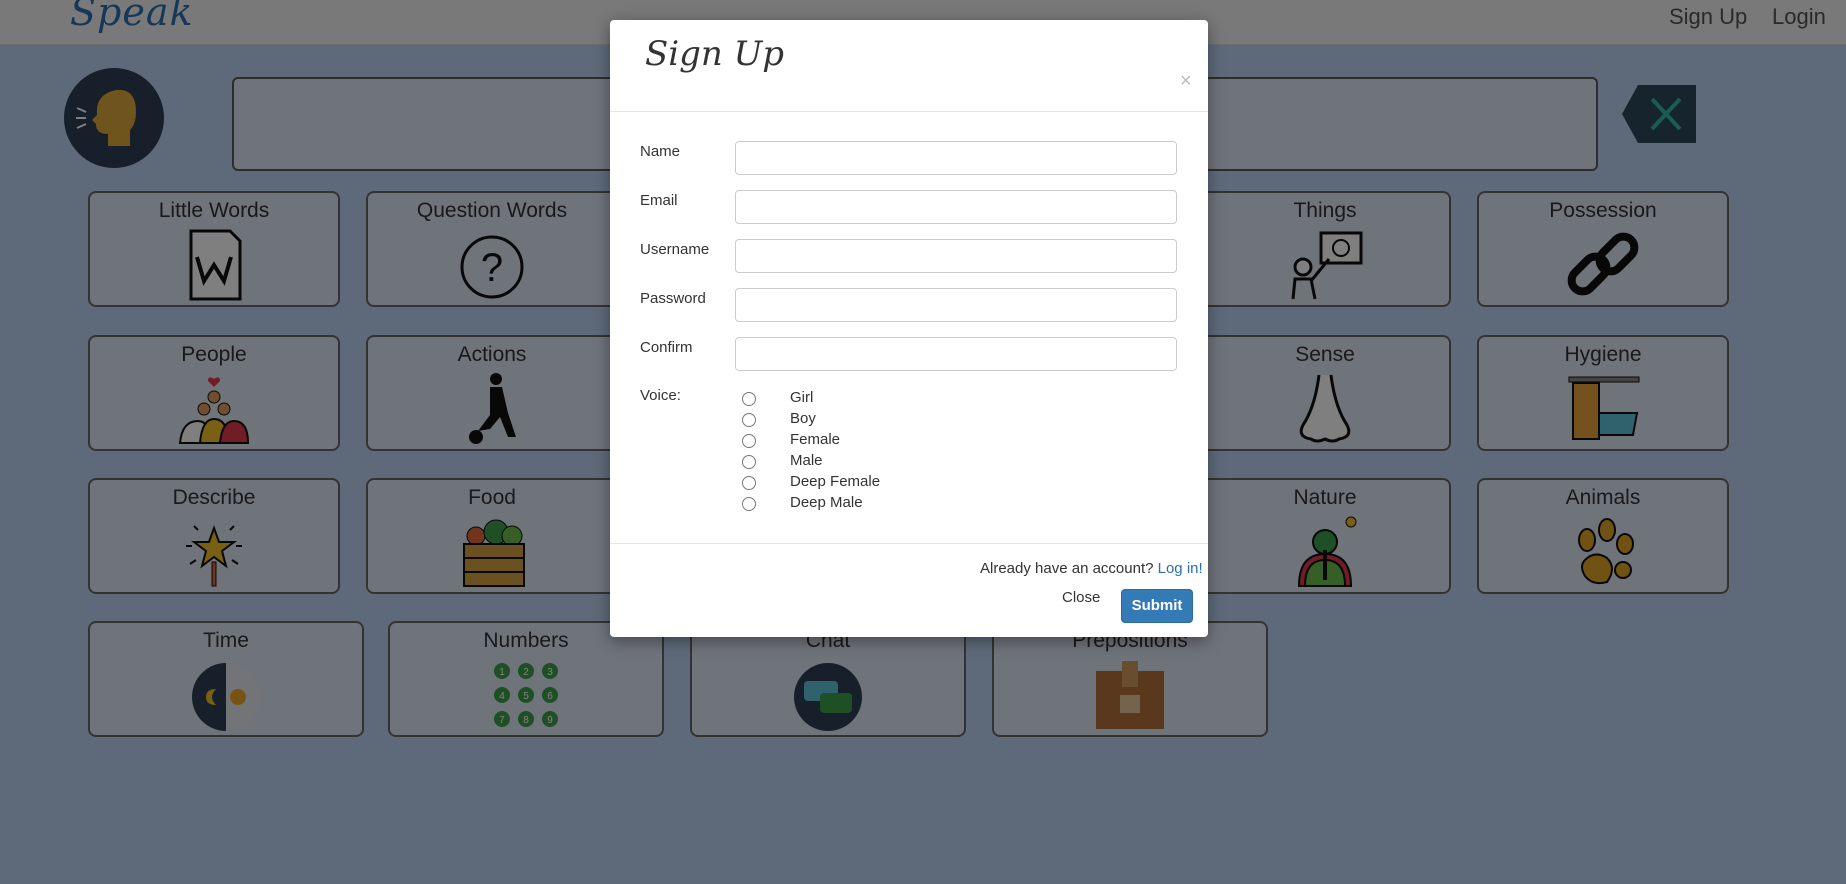 The height and width of the screenshot is (884, 1846). I want to click on password-row: Password, so click(909, 307).